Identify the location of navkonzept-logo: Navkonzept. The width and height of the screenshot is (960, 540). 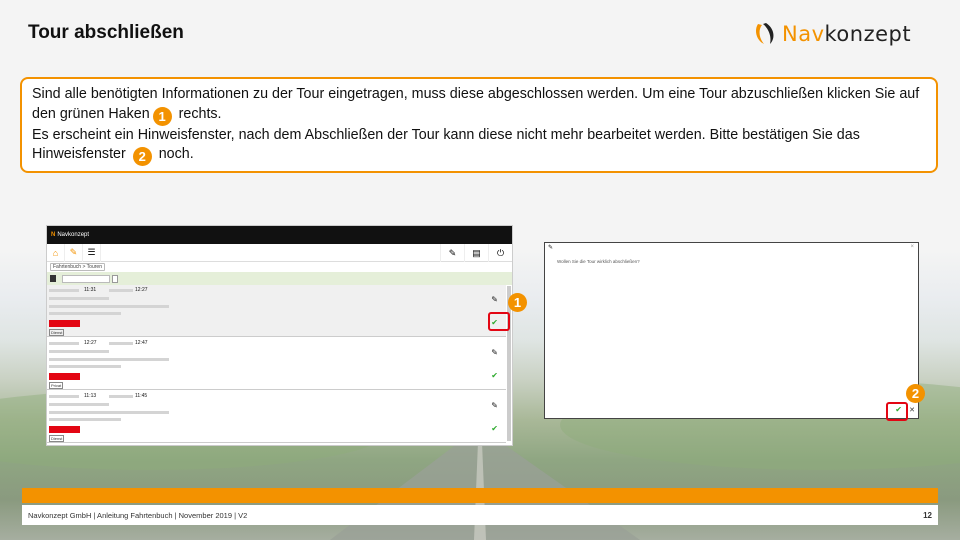
(831, 34).